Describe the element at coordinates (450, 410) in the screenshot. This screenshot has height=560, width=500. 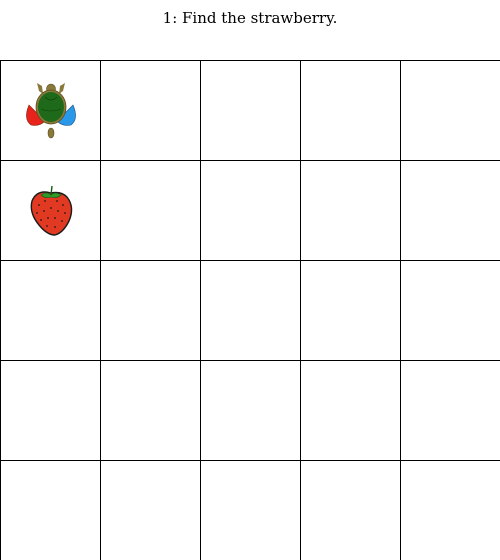
I see `grid-cell-r3-c4` at that location.